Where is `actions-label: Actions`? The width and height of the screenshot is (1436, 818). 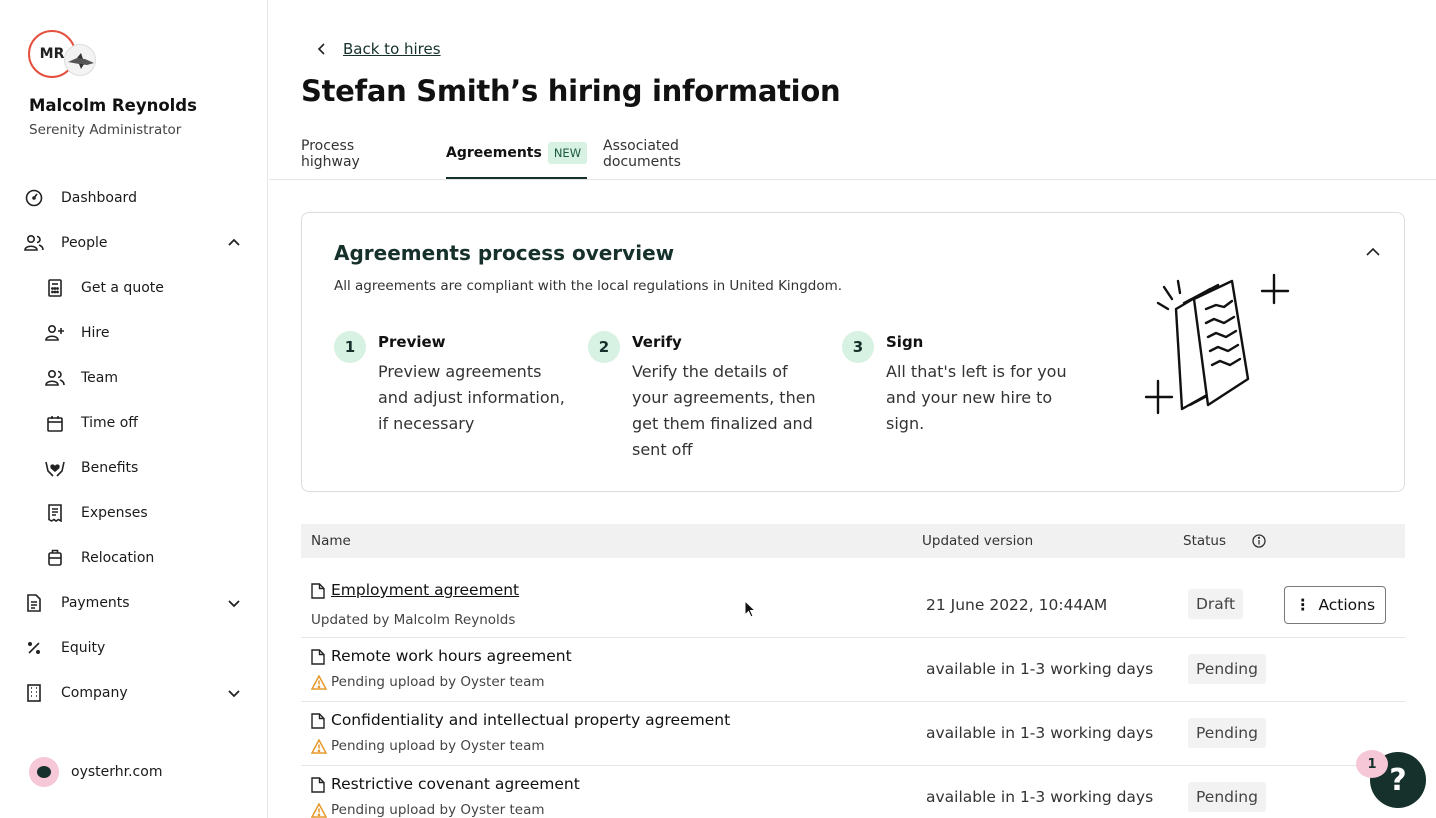 actions-label: Actions is located at coordinates (1347, 605).